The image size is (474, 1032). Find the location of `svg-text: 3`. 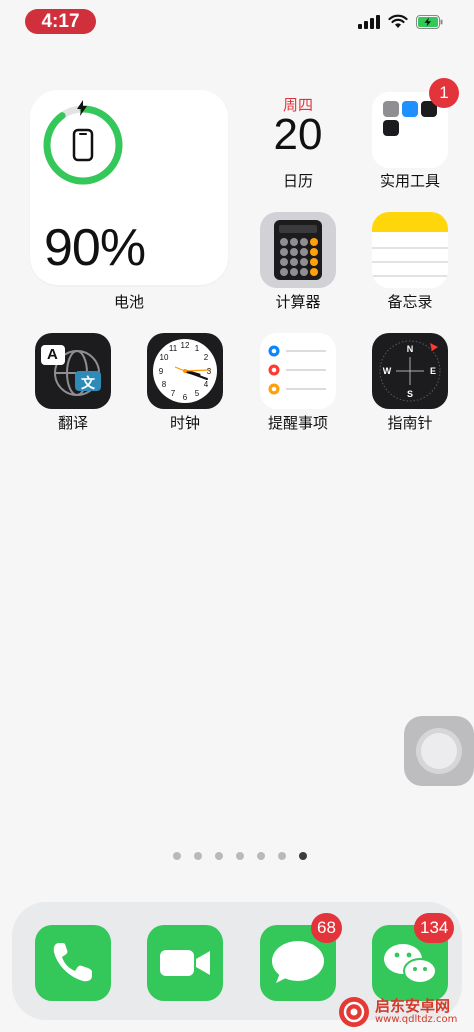

svg-text: 3 is located at coordinates (209, 371).